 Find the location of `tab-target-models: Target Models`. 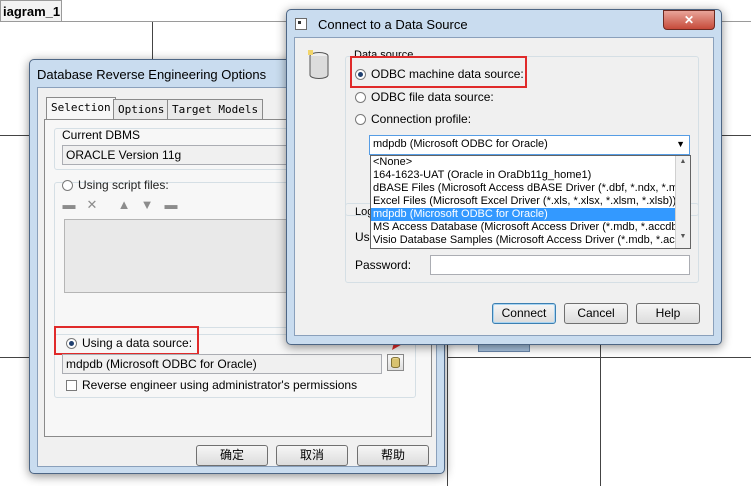

tab-target-models: Target Models is located at coordinates (215, 109).